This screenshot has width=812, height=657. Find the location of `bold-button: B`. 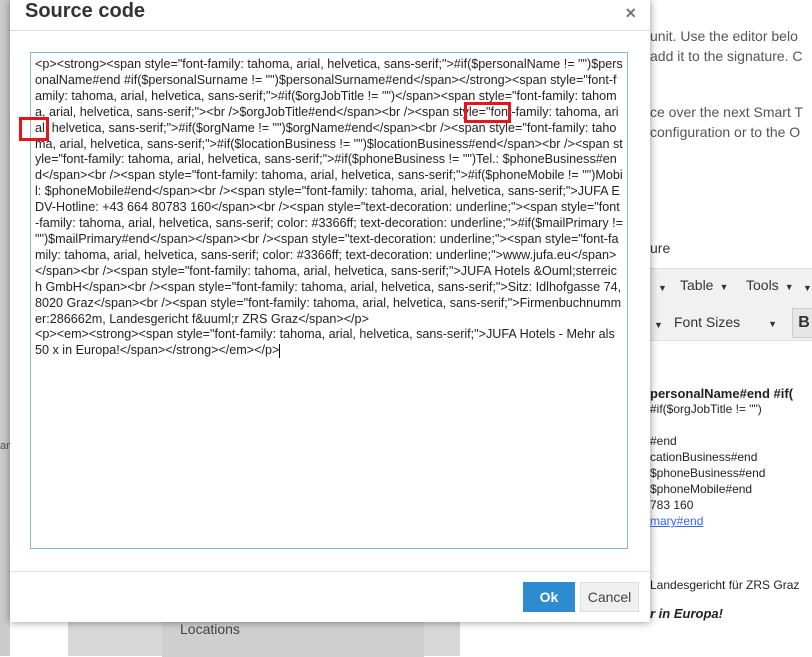

bold-button: B is located at coordinates (802, 323).